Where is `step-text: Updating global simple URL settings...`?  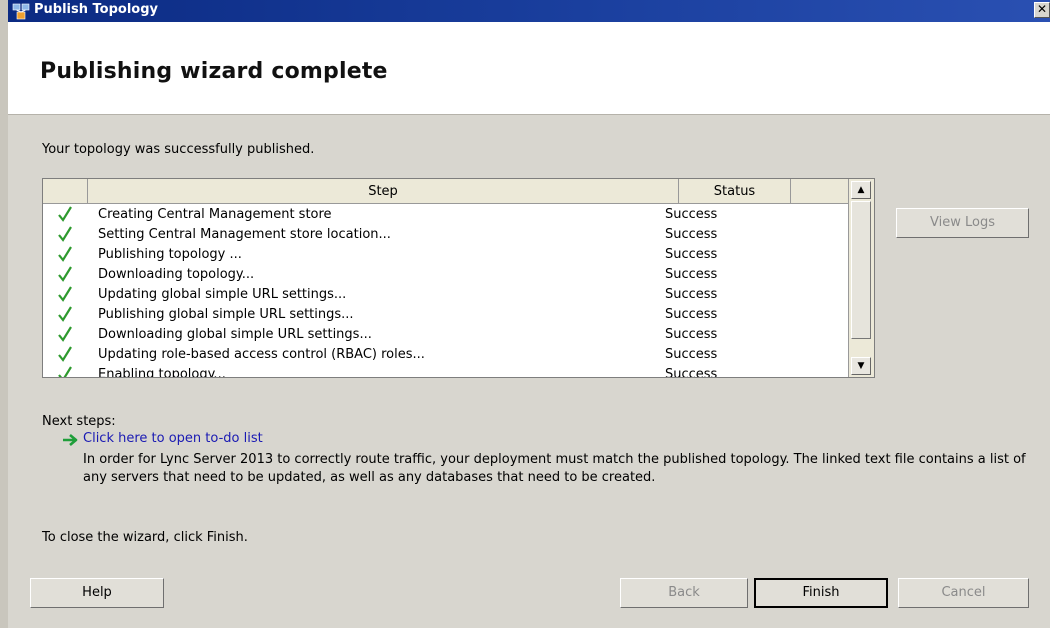 step-text: Updating global simple URL settings... is located at coordinates (222, 294).